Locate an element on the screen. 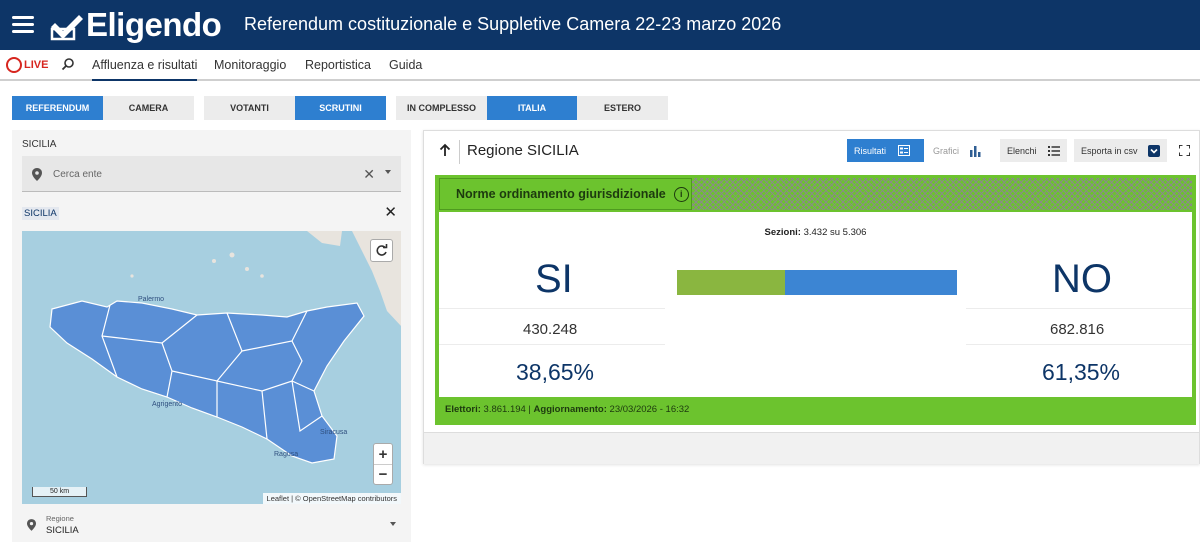 This screenshot has height=542, width=1200. data-type-toggle: VOTANTI SCRUTINI is located at coordinates (295, 108).